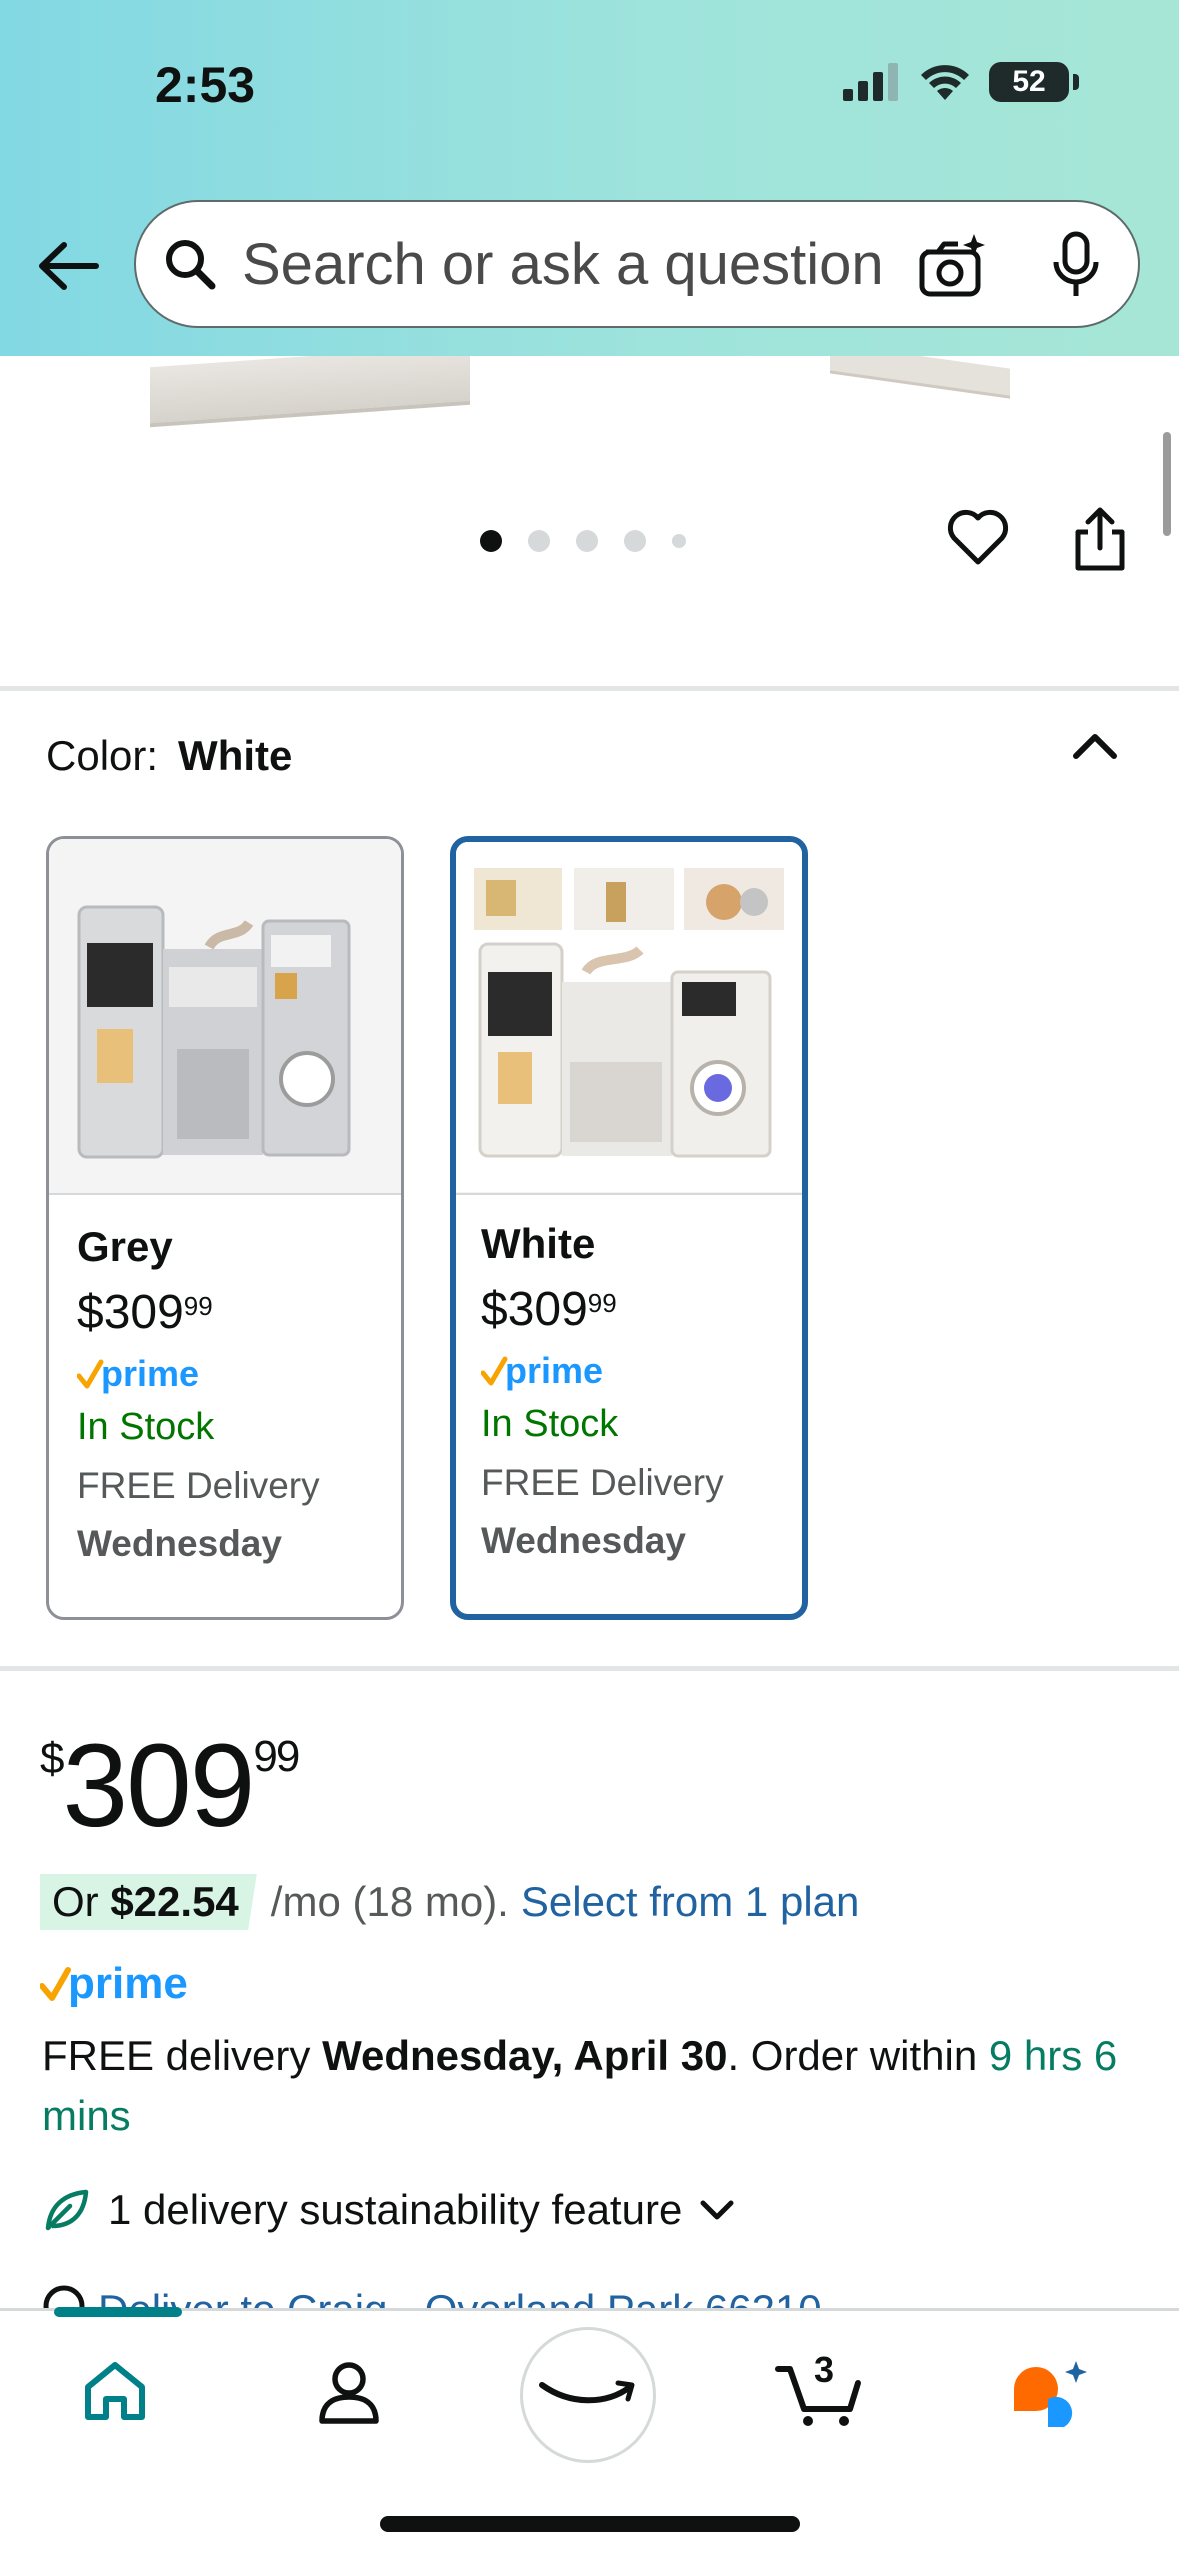 The image size is (1179, 2556). Describe the element at coordinates (102, 755) in the screenshot. I see `color-label: Color:` at that location.